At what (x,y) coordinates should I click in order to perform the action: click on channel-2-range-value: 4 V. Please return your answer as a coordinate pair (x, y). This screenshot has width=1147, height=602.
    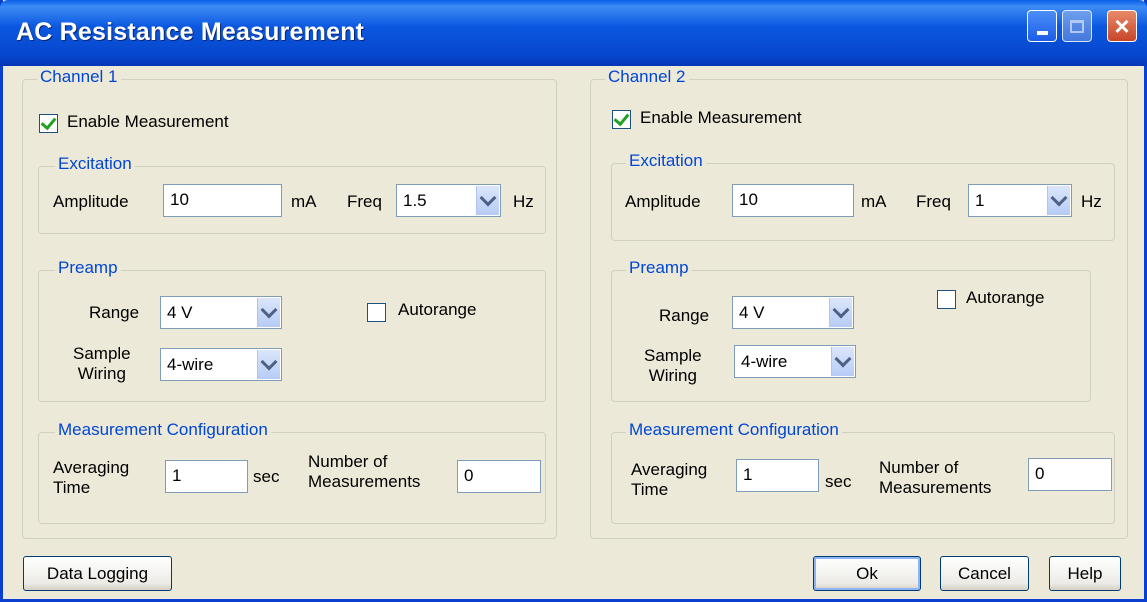
    Looking at the image, I should click on (752, 312).